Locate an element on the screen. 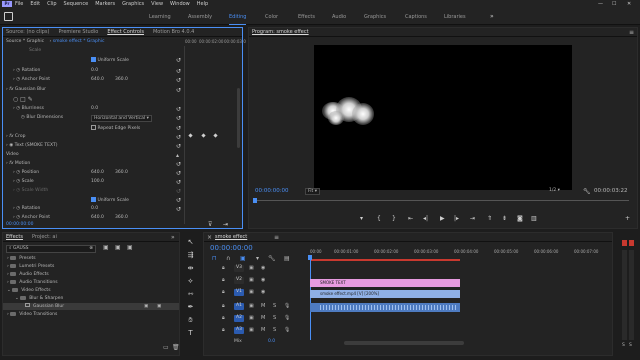 Image resolution: width=640 pixels, height=360 pixels. minimize-icon: — is located at coordinates (600, 4).